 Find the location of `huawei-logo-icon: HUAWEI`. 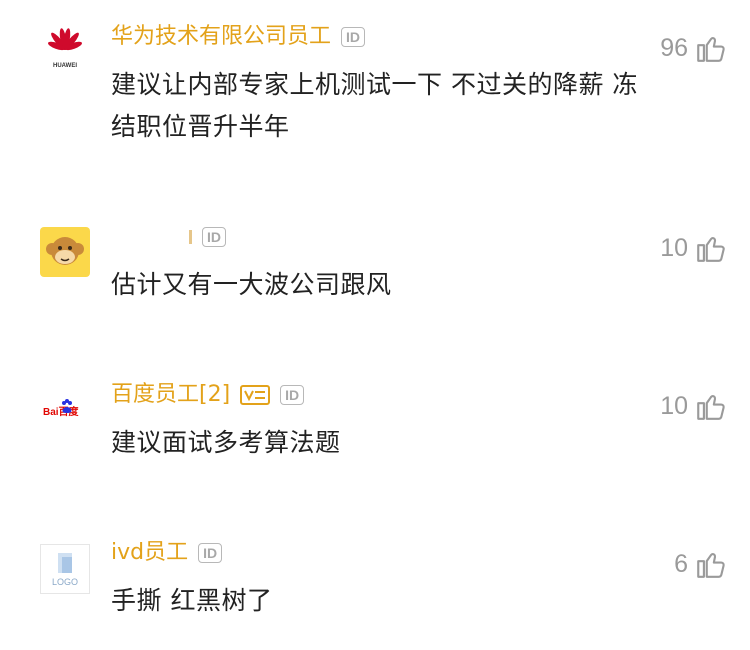

huawei-logo-icon: HUAWEI is located at coordinates (65, 48).